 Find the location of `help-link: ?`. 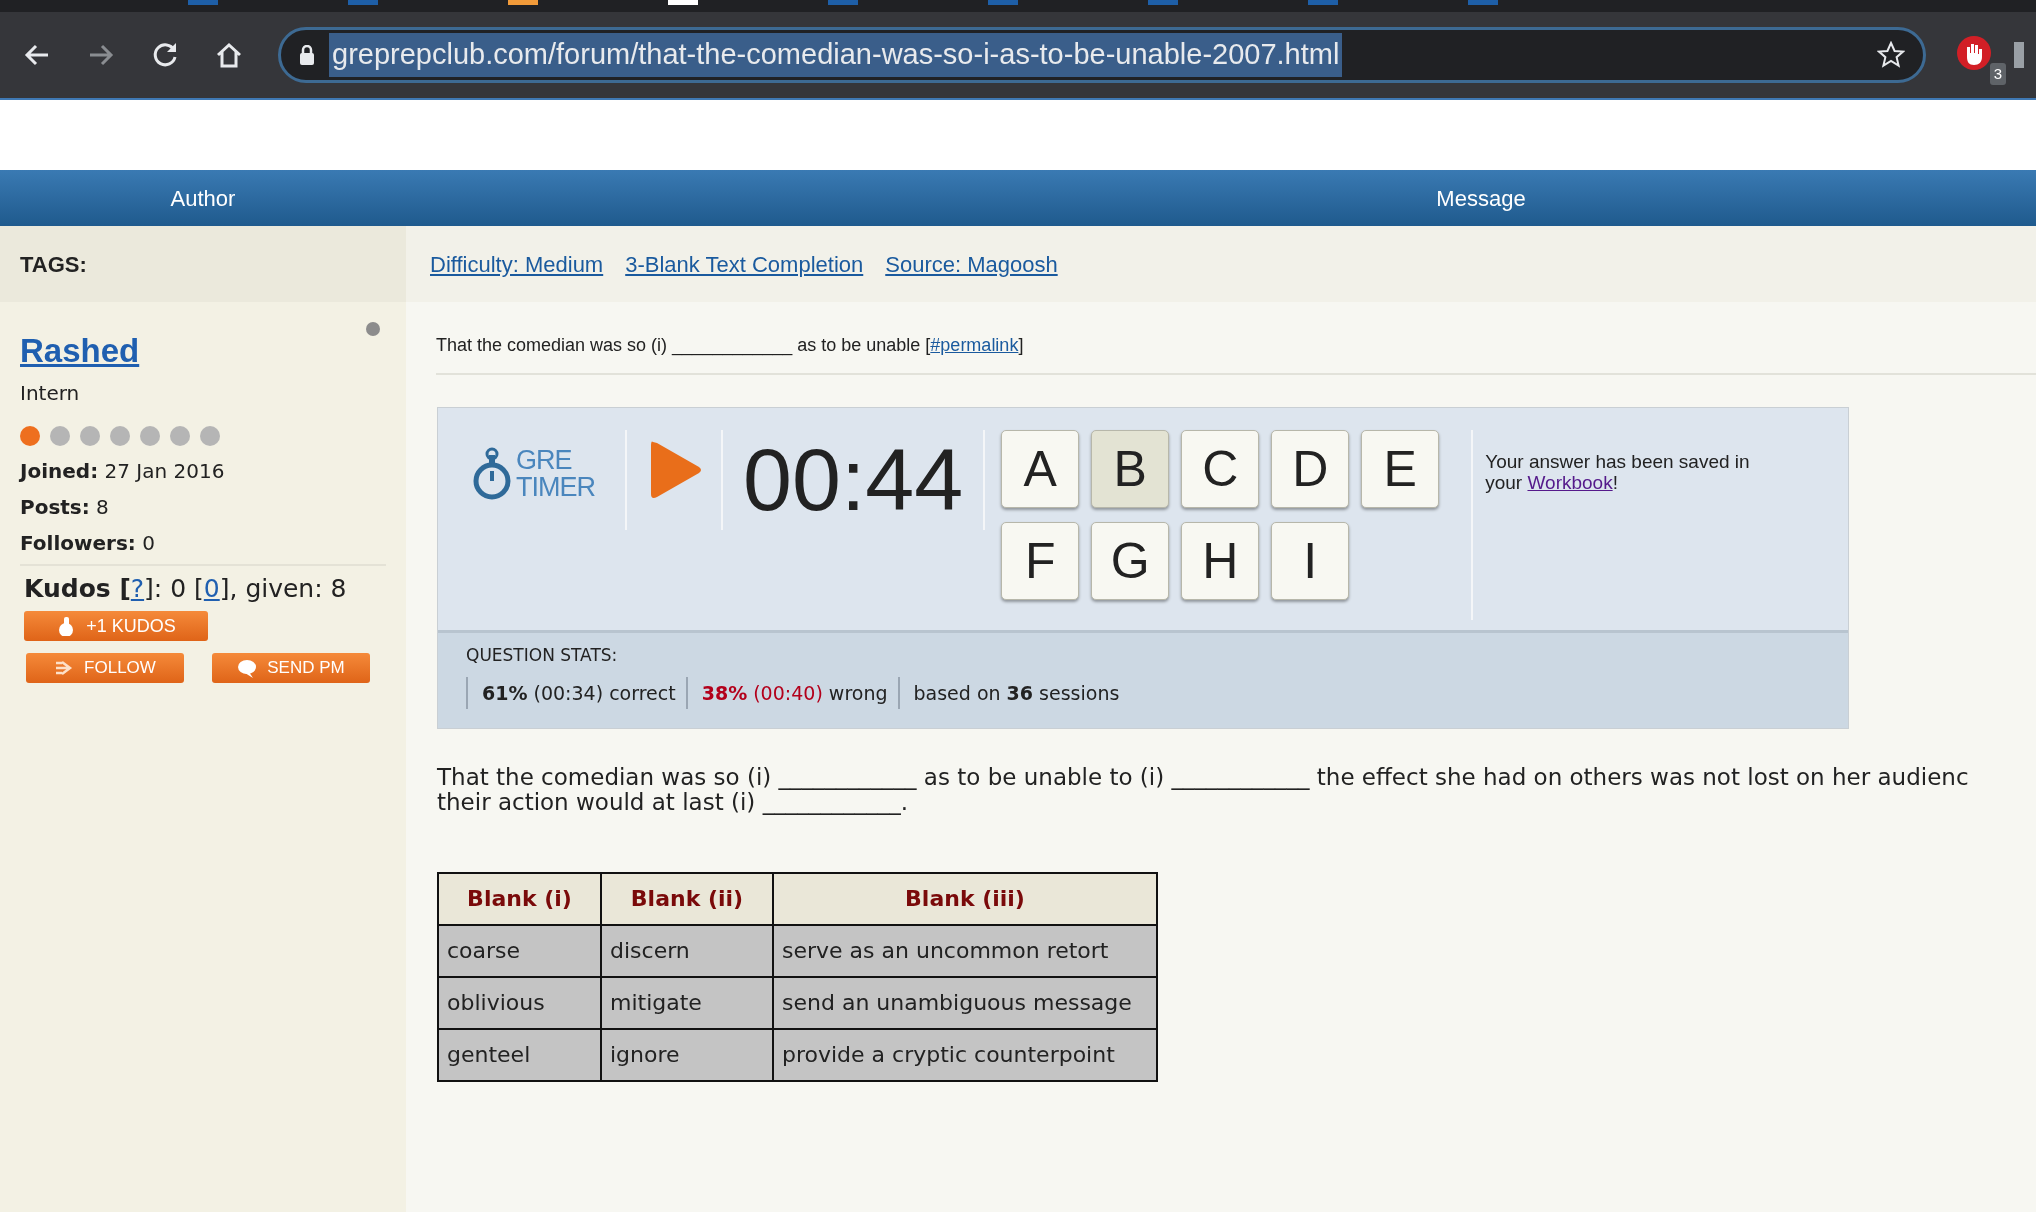

help-link: ? is located at coordinates (137, 588).